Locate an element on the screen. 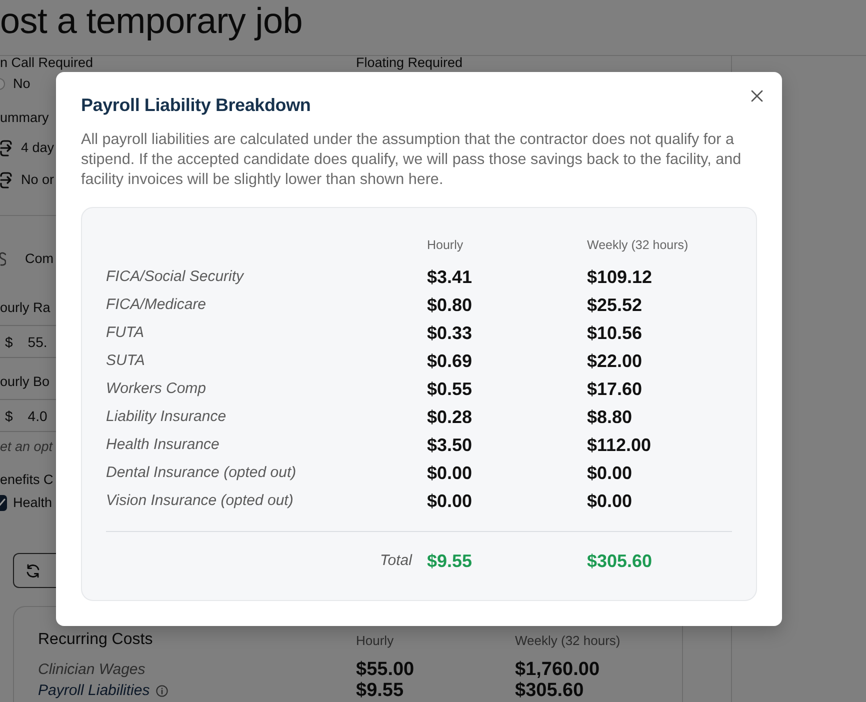 The height and width of the screenshot is (702, 866). dollar-icon is located at coordinates (3, 259).